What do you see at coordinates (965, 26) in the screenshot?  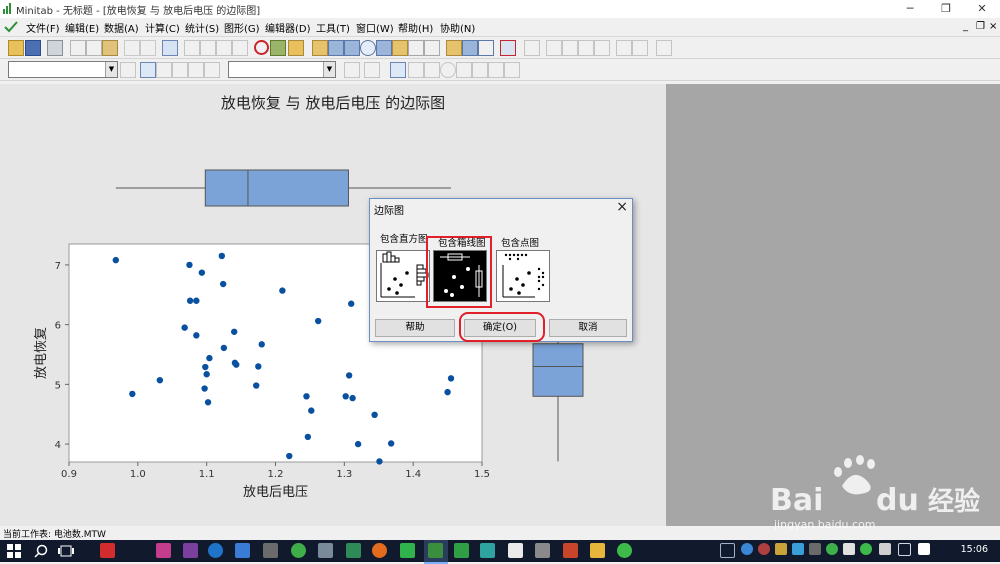 I see `mdi-minimize-button: _` at bounding box center [965, 26].